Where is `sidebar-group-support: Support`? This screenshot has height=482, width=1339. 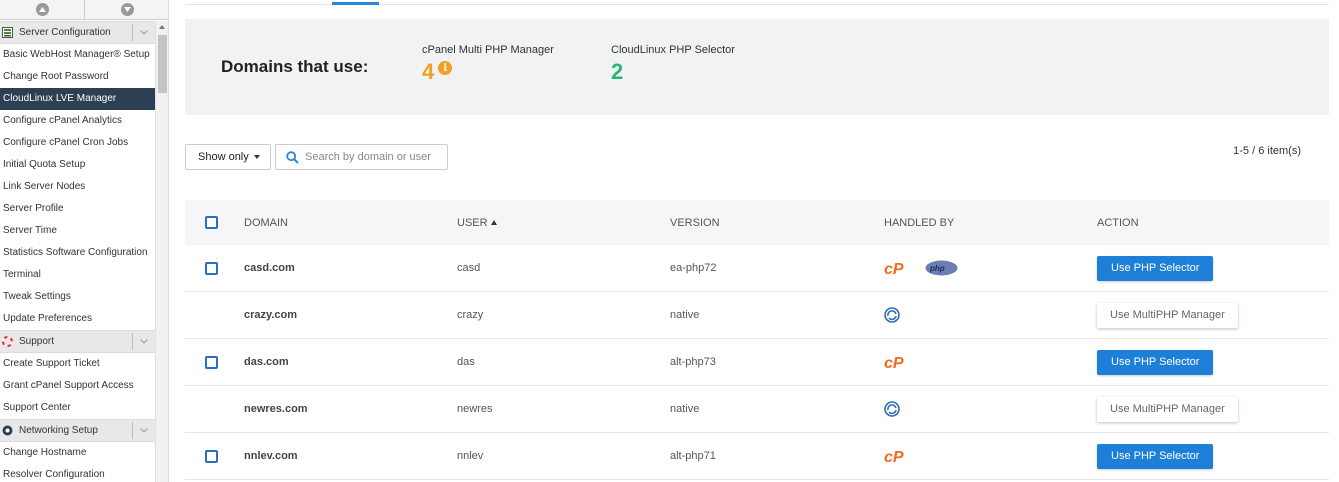 sidebar-group-support: Support is located at coordinates (77, 341).